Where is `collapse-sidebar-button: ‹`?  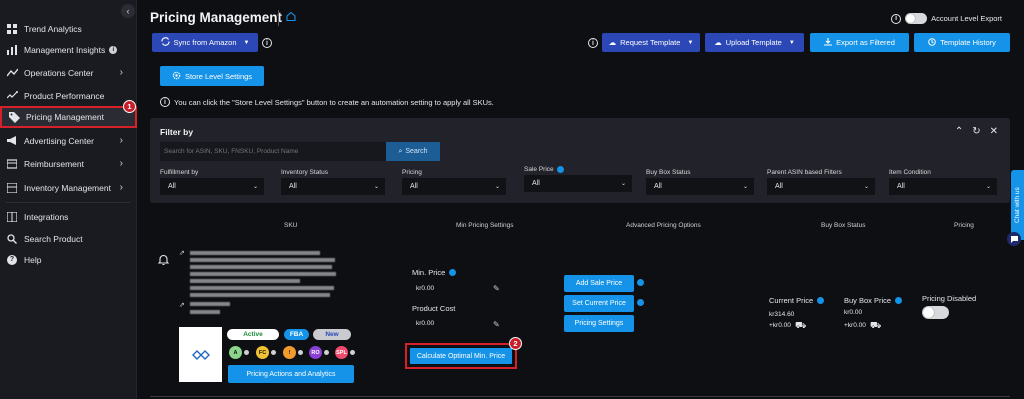 collapse-sidebar-button: ‹ is located at coordinates (128, 11).